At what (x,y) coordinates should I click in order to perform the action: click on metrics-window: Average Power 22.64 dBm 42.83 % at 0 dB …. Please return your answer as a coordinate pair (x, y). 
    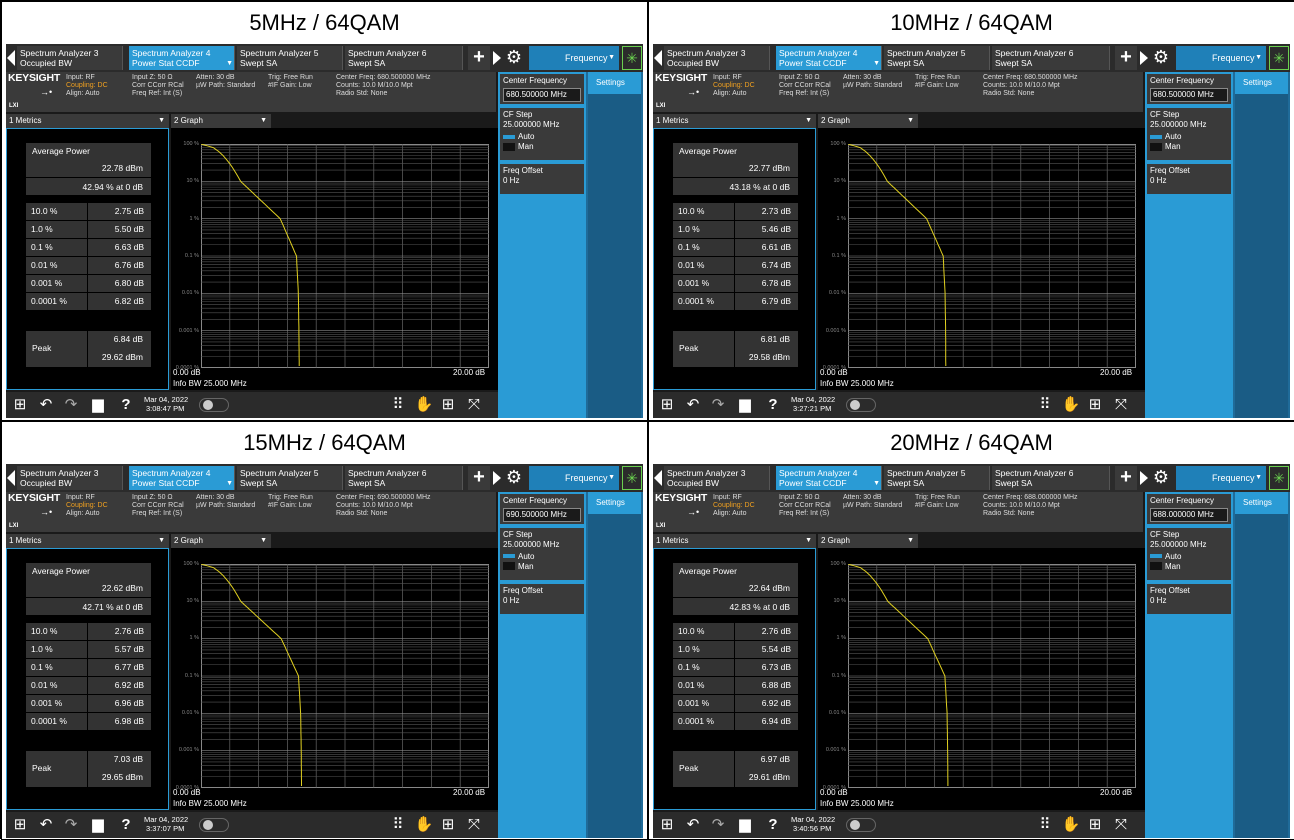
    Looking at the image, I should click on (734, 679).